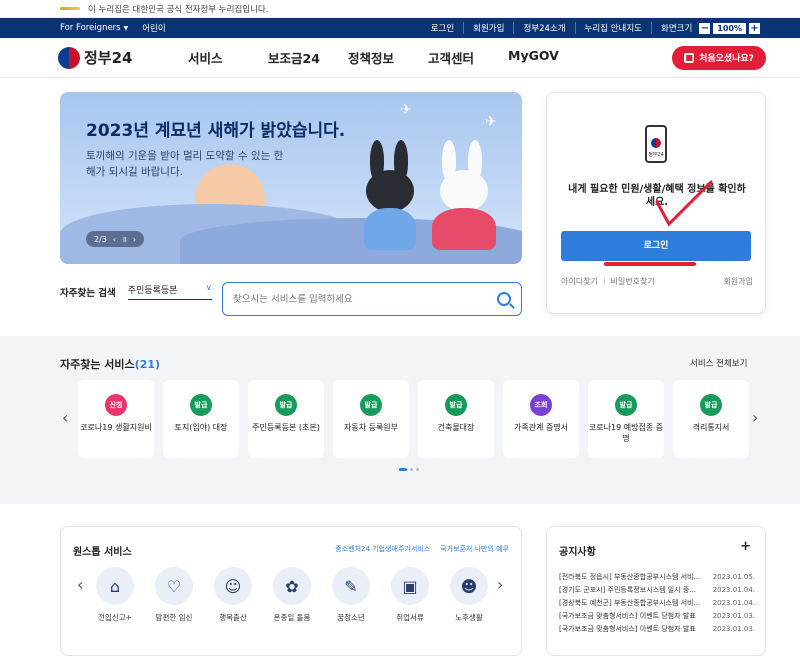 This screenshot has height=656, width=800. What do you see at coordinates (474, 549) in the screenshot?
I see `veterans-link: 국가보훈처 나만의 예우` at bounding box center [474, 549].